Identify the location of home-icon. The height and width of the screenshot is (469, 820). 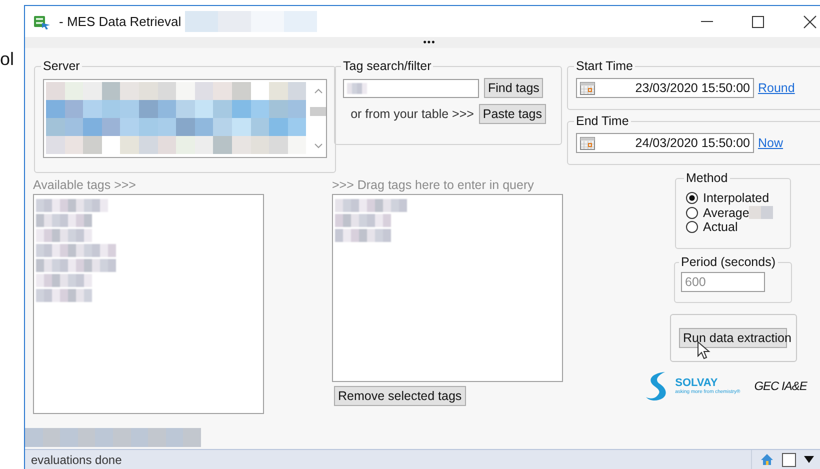
(767, 459).